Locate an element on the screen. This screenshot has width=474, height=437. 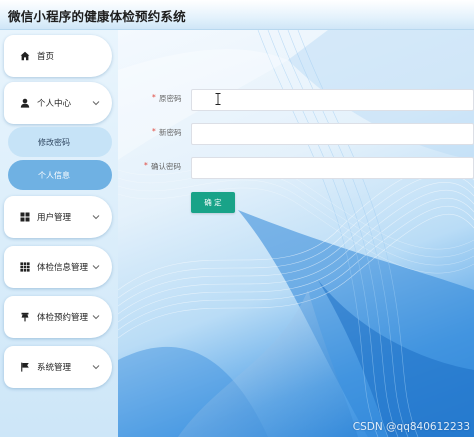
flag-icon is located at coordinates (25, 367).